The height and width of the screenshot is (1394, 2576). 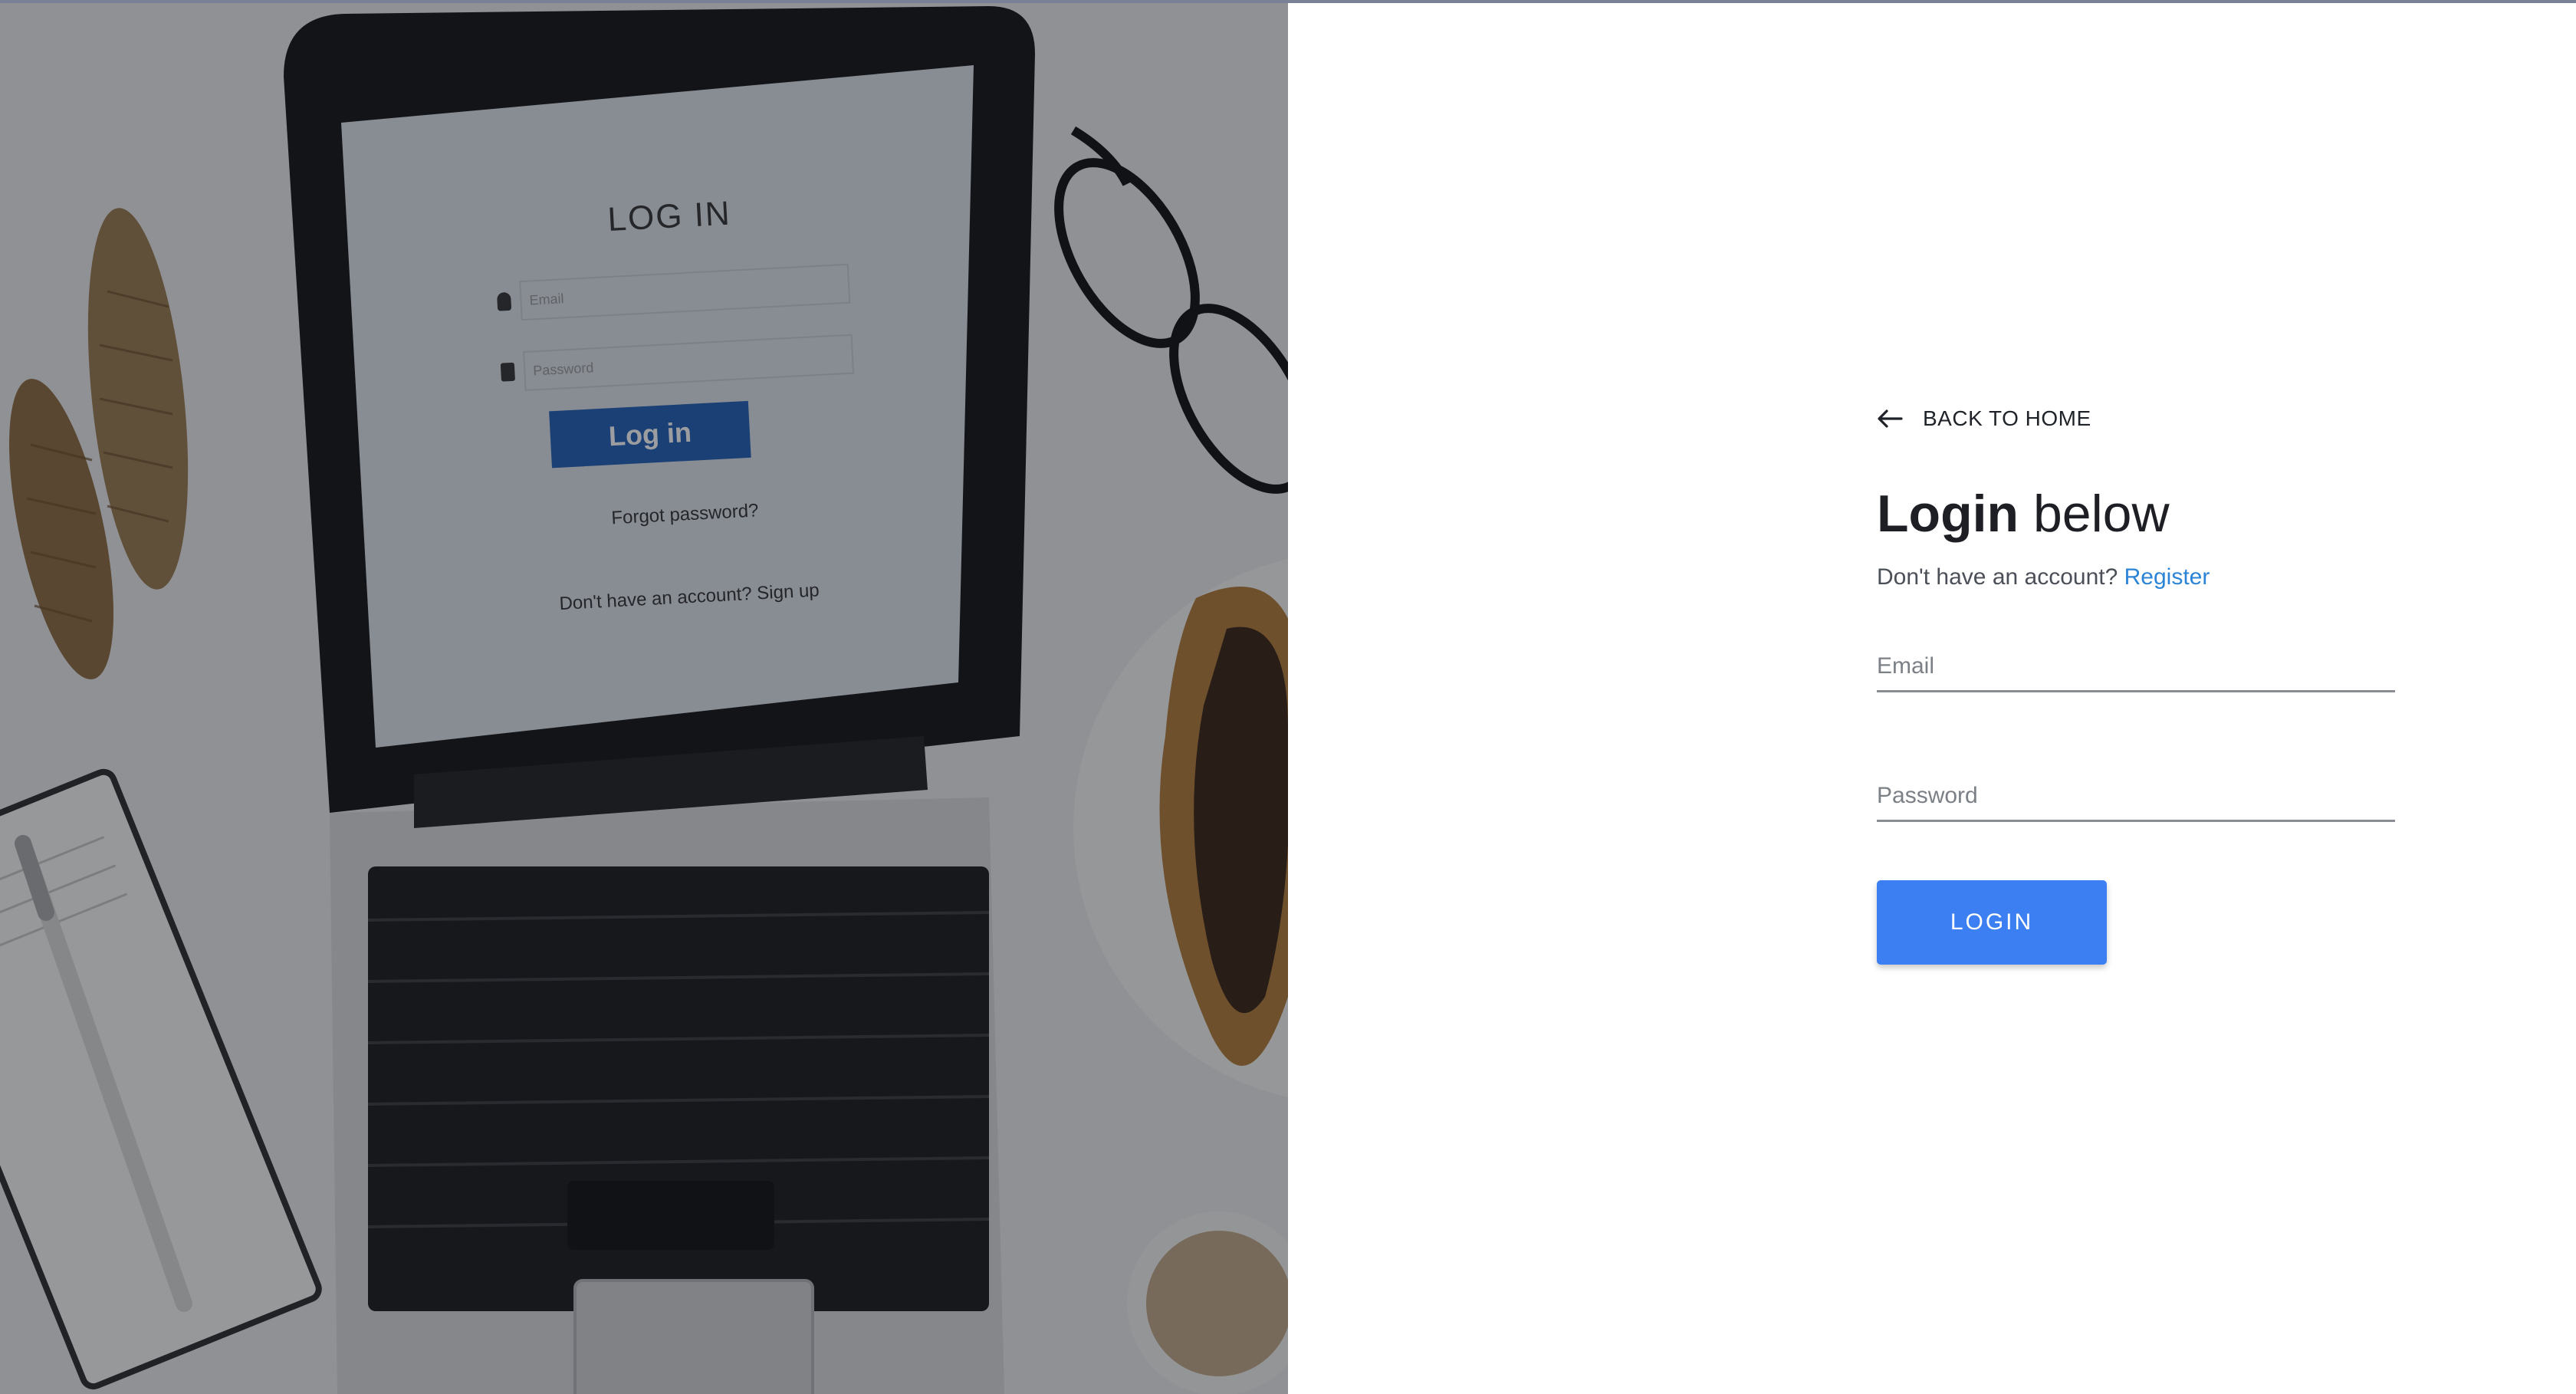 What do you see at coordinates (1992, 922) in the screenshot?
I see `login-button: LOGIN` at bounding box center [1992, 922].